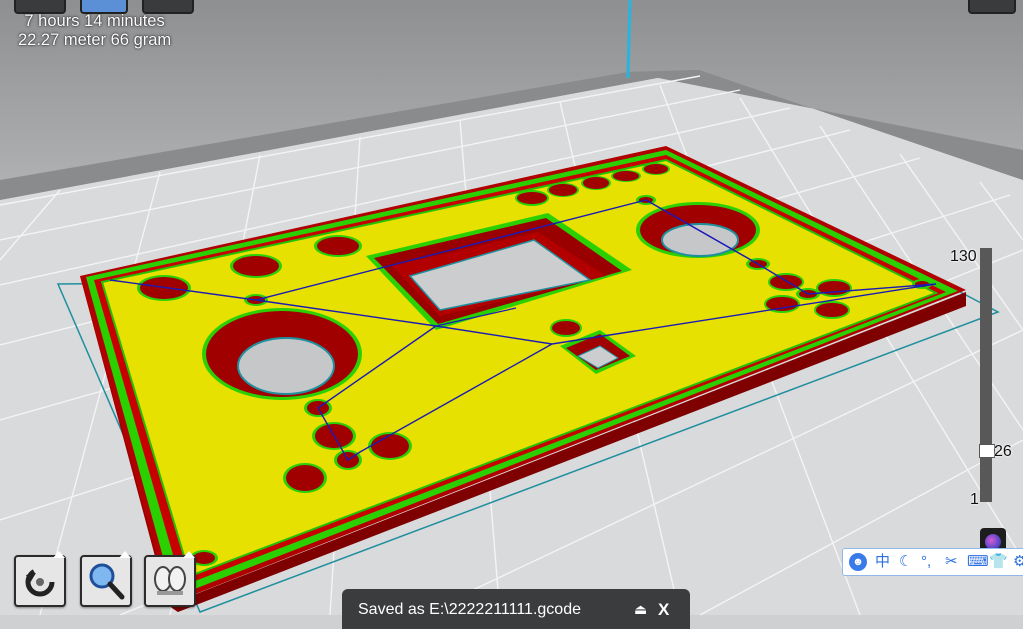 This screenshot has height=629, width=1023. Describe the element at coordinates (987, 451) in the screenshot. I see `layer-slider-handle` at that location.